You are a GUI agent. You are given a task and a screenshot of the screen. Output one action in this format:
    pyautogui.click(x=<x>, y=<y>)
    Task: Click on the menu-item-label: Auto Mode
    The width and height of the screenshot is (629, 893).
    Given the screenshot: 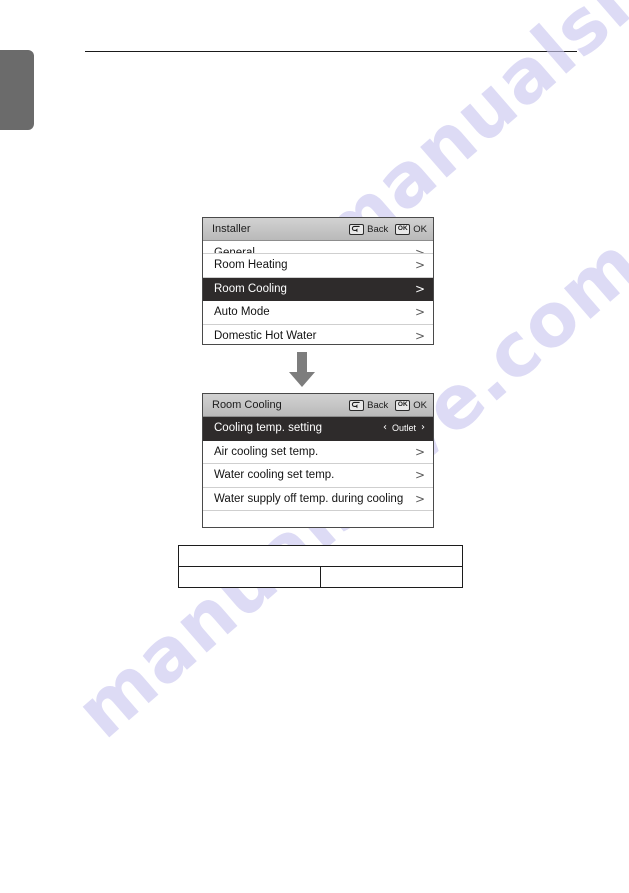 What is the action you would take?
    pyautogui.click(x=242, y=312)
    